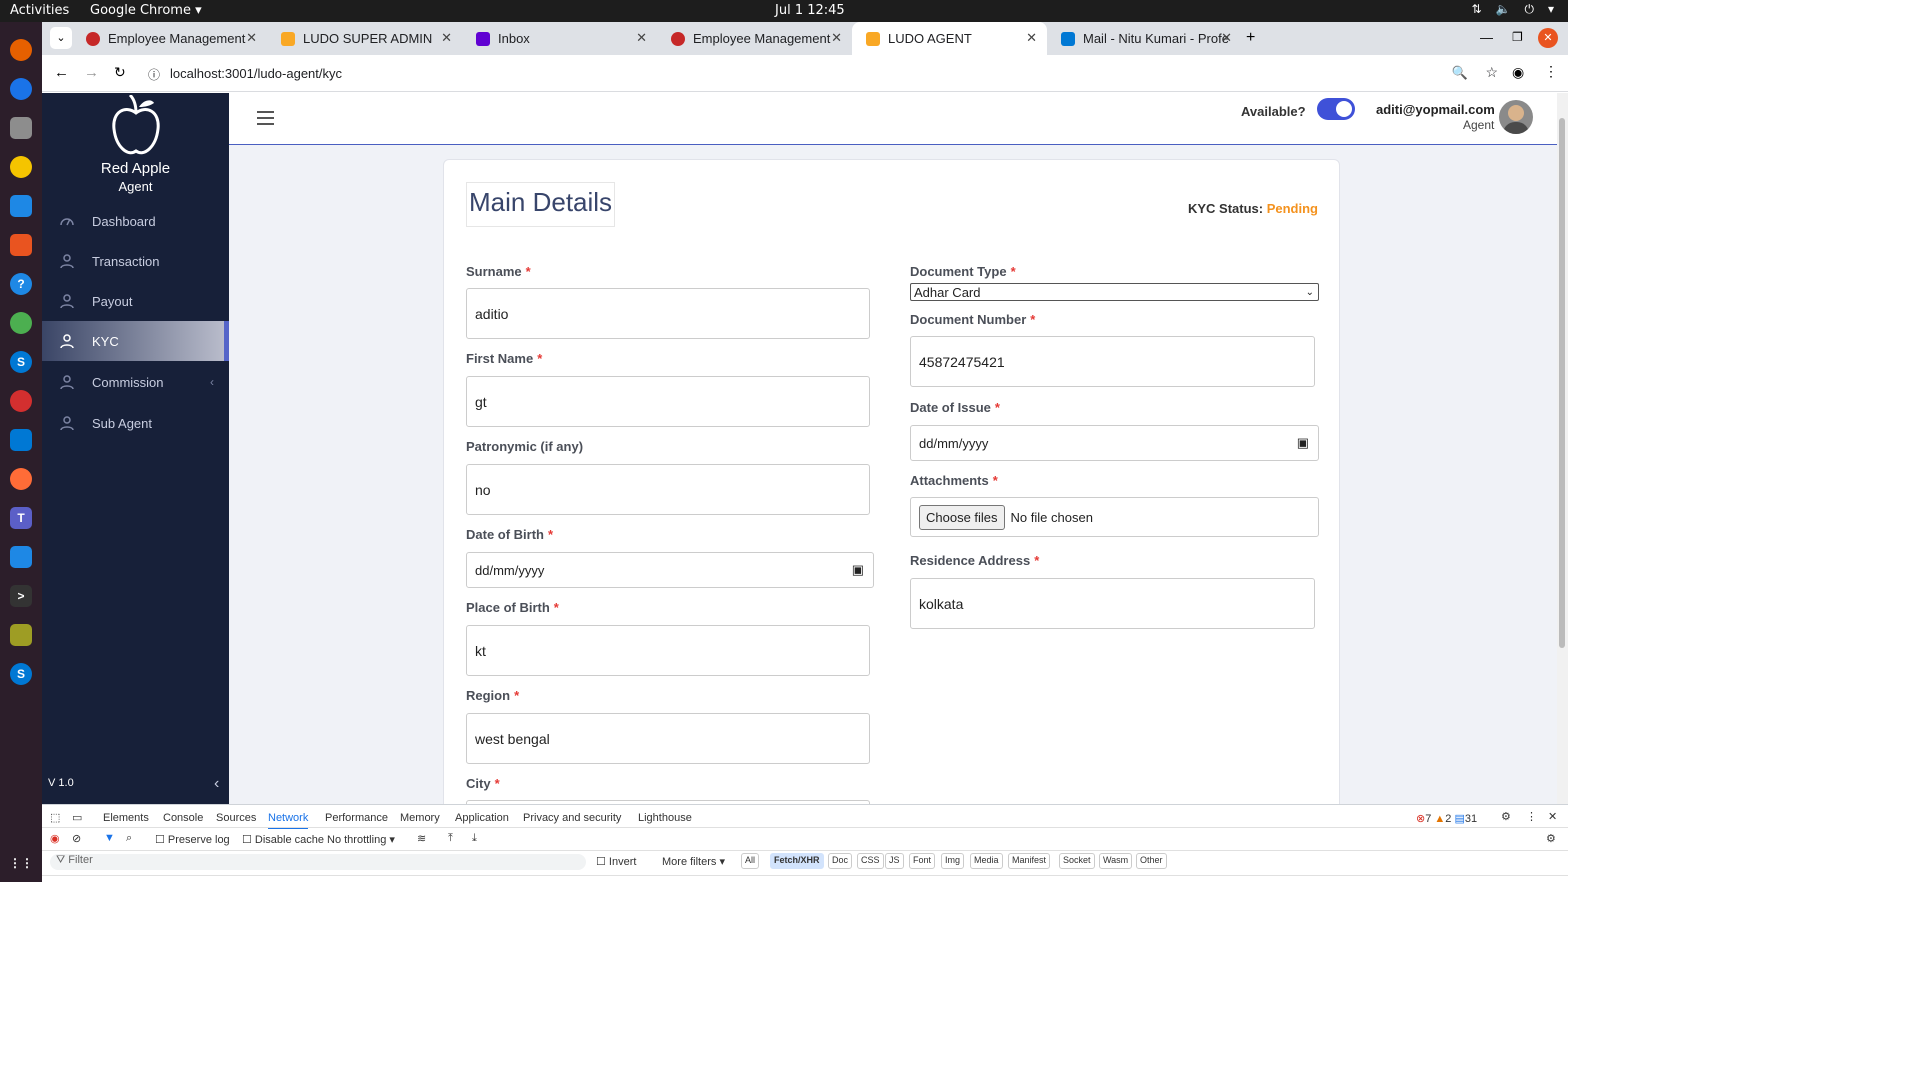  Describe the element at coordinates (482, 818) in the screenshot. I see `devtools-tab-application: Application` at that location.